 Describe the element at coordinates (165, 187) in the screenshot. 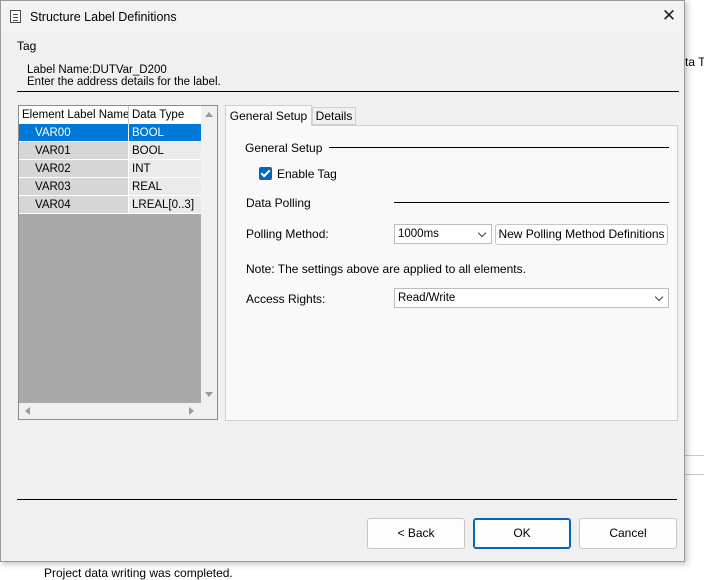

I see `data-type-cell: REAL` at that location.